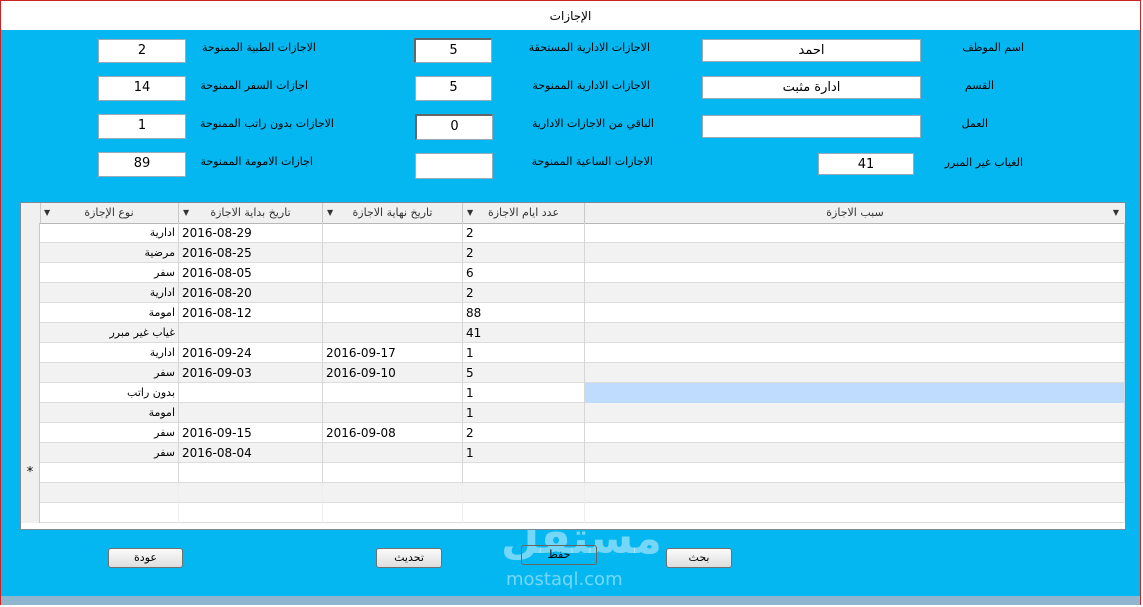 The width and height of the screenshot is (1143, 607). Describe the element at coordinates (142, 51) in the screenshot. I see `medical-granted-field: 2` at that location.